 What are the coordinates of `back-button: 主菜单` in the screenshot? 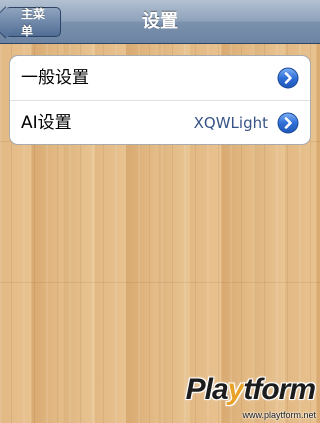 It's located at (33, 22).